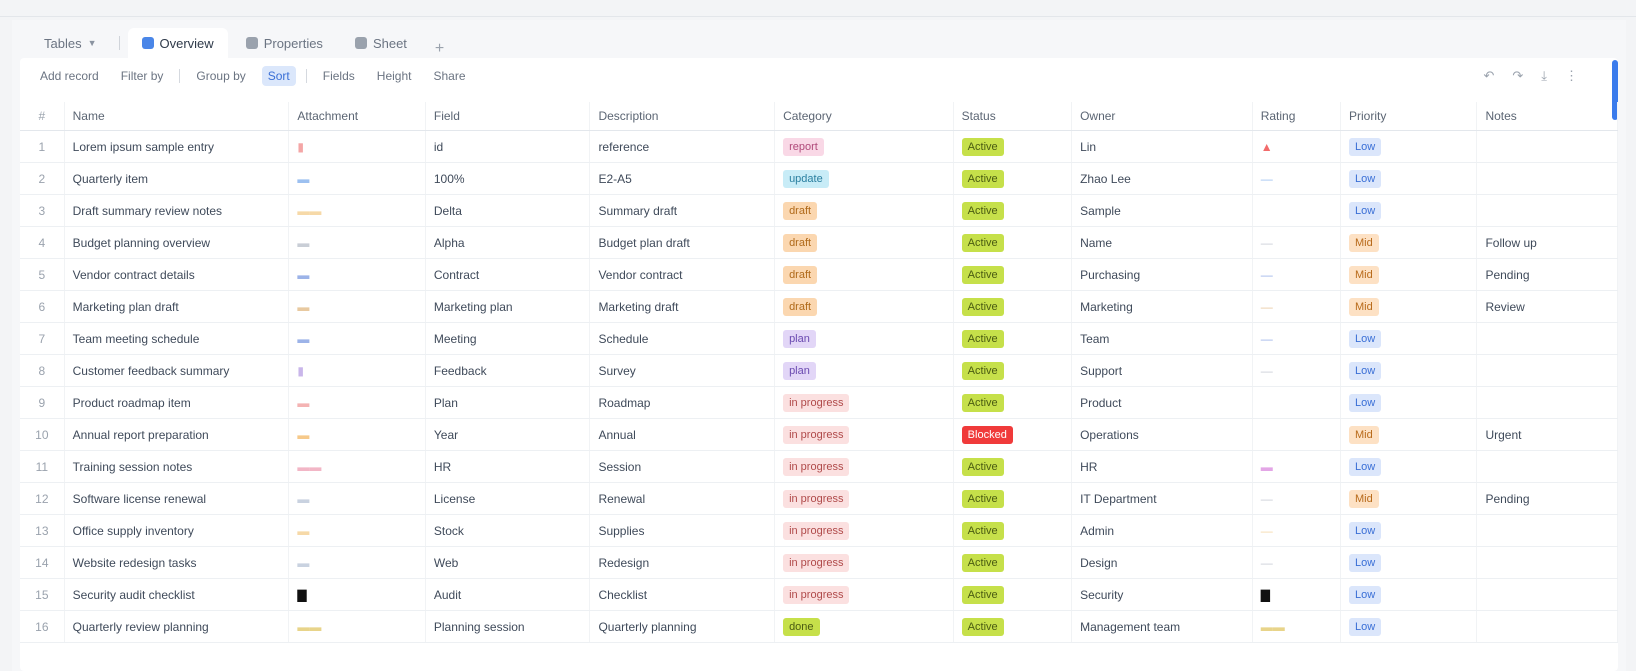  What do you see at coordinates (177, 146) in the screenshot?
I see `cell-name: Lorem ipsum sample entry` at bounding box center [177, 146].